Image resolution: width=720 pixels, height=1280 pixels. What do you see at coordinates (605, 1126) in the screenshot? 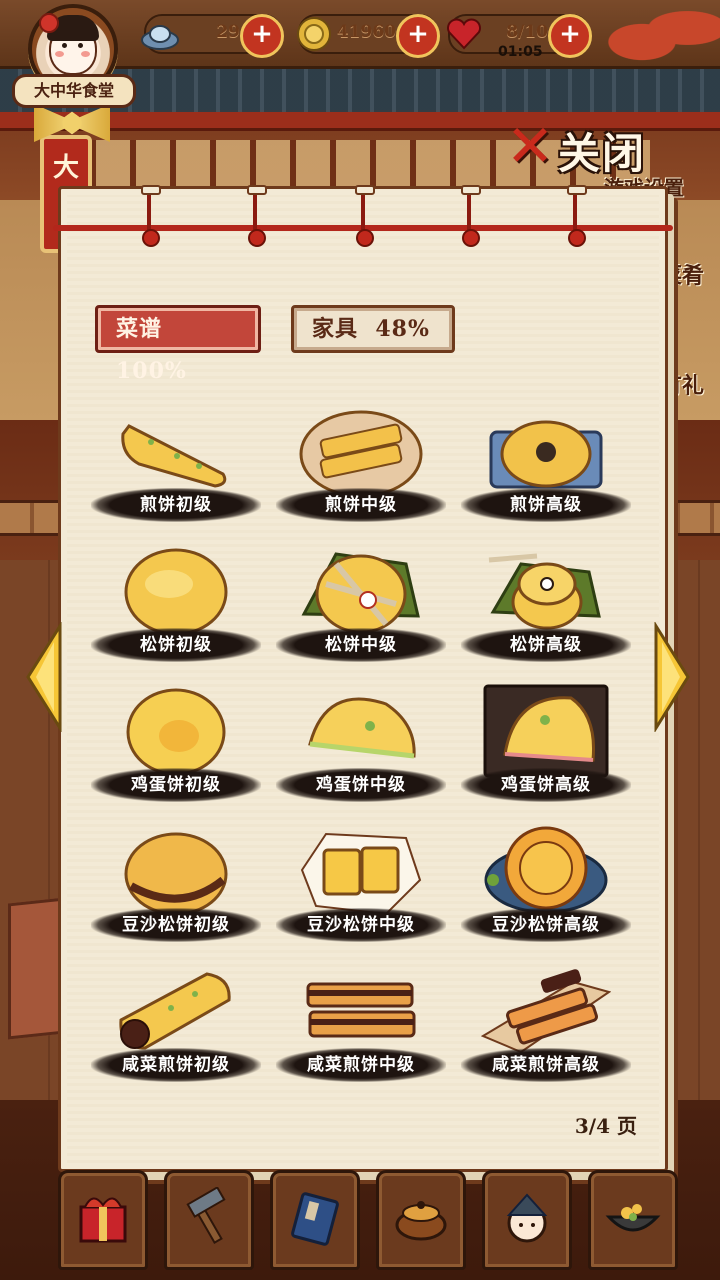
I see `page-indicator: 3/4 页` at bounding box center [605, 1126].